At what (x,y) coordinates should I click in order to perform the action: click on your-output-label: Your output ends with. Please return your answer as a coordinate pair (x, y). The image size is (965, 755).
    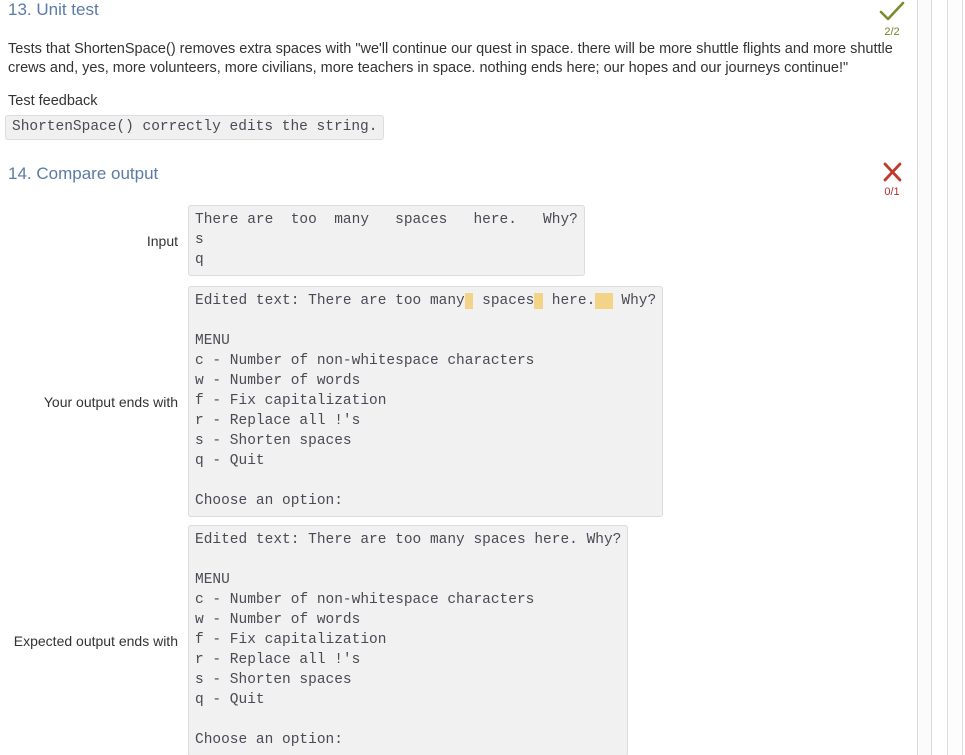
    Looking at the image, I should click on (110, 401).